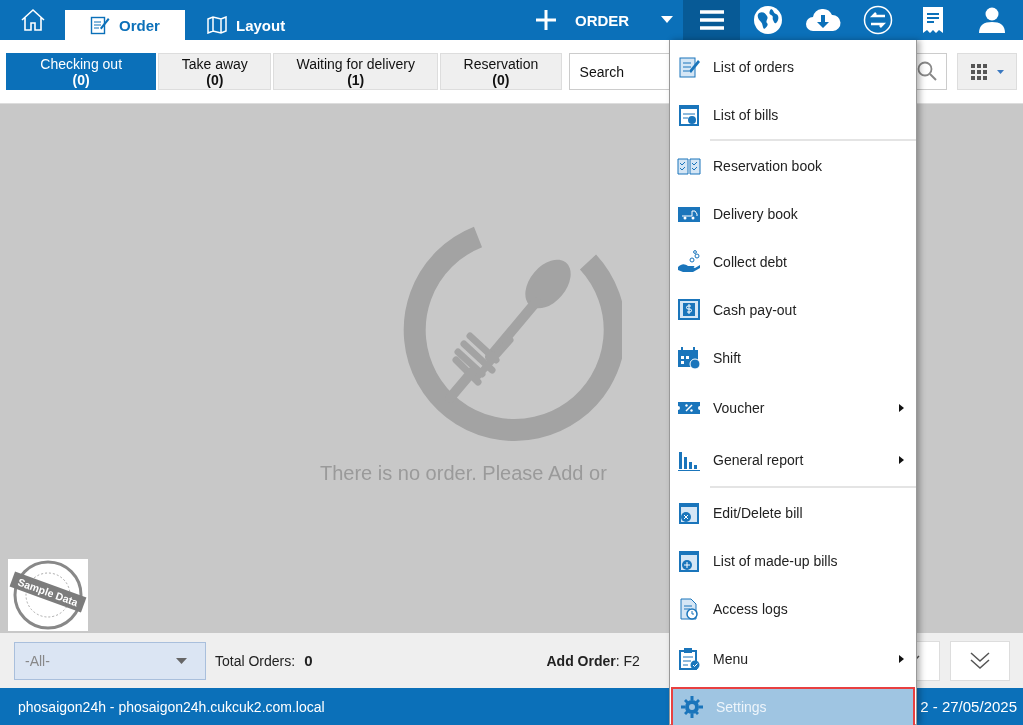  What do you see at coordinates (793, 659) in the screenshot?
I see `menu-item: Menu` at bounding box center [793, 659].